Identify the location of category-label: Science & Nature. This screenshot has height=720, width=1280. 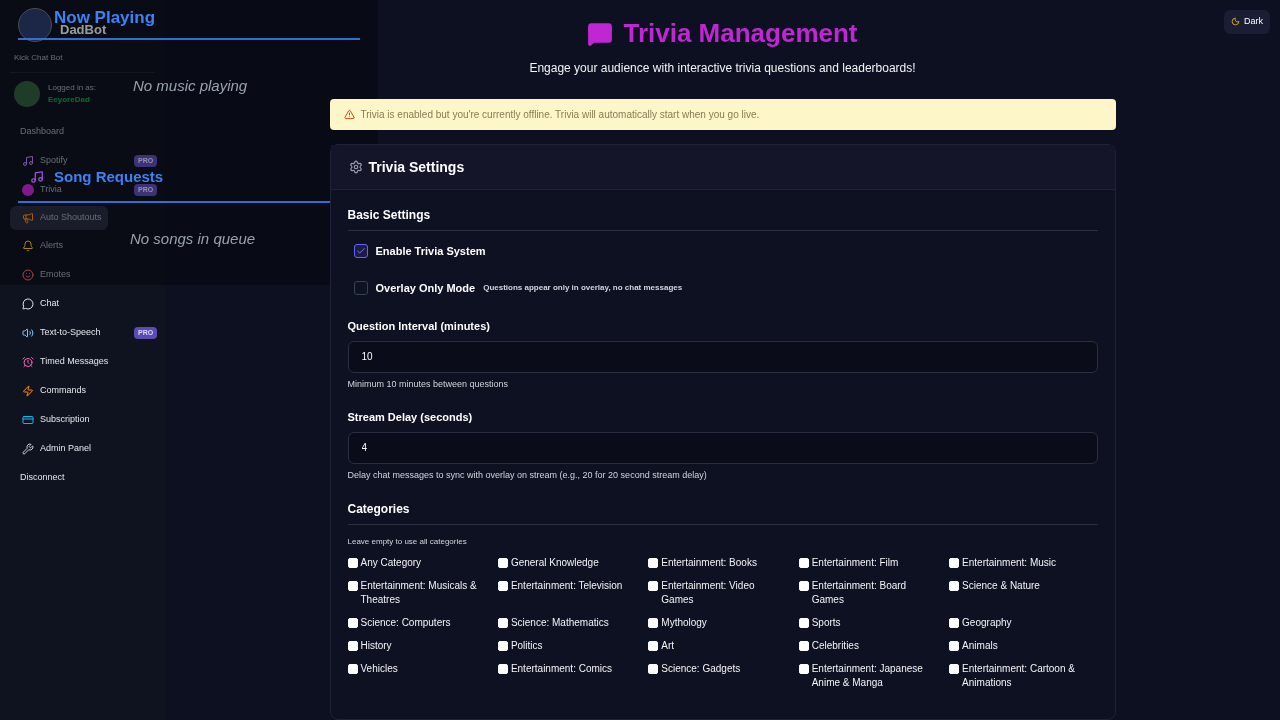
(1001, 586).